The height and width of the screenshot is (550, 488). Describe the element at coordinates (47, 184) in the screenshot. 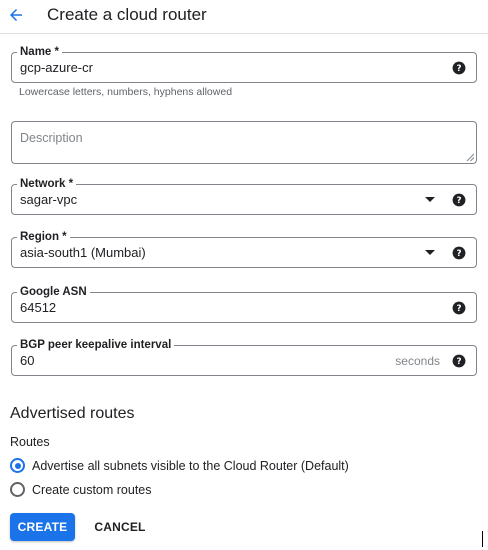

I see `network-label: Network *` at that location.